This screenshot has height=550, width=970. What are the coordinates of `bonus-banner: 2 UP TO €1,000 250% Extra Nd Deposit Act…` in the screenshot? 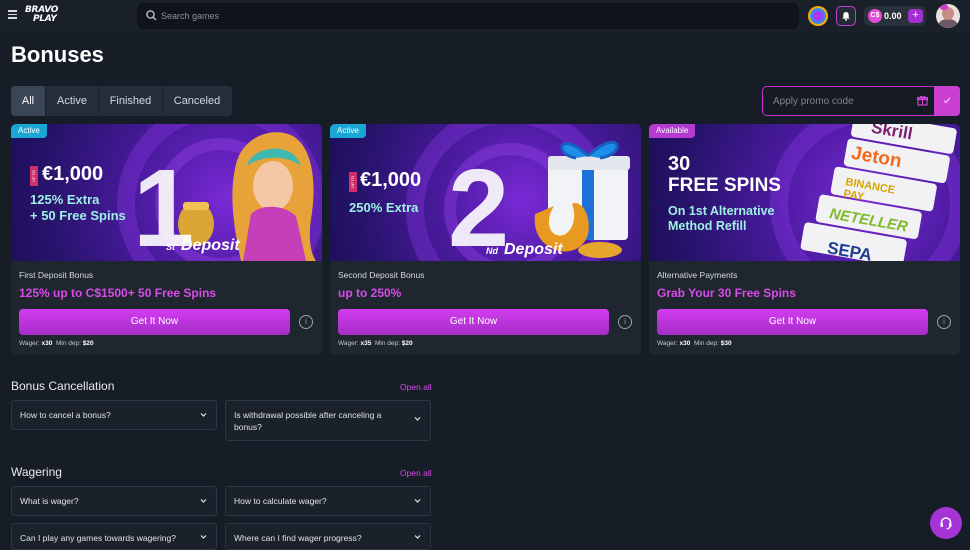 It's located at (485, 192).